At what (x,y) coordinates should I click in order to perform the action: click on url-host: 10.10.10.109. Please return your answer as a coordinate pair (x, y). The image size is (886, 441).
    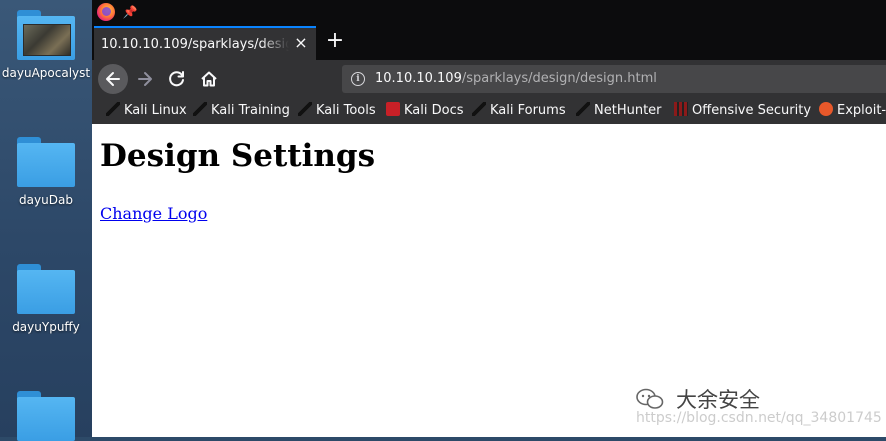
    Looking at the image, I should click on (418, 78).